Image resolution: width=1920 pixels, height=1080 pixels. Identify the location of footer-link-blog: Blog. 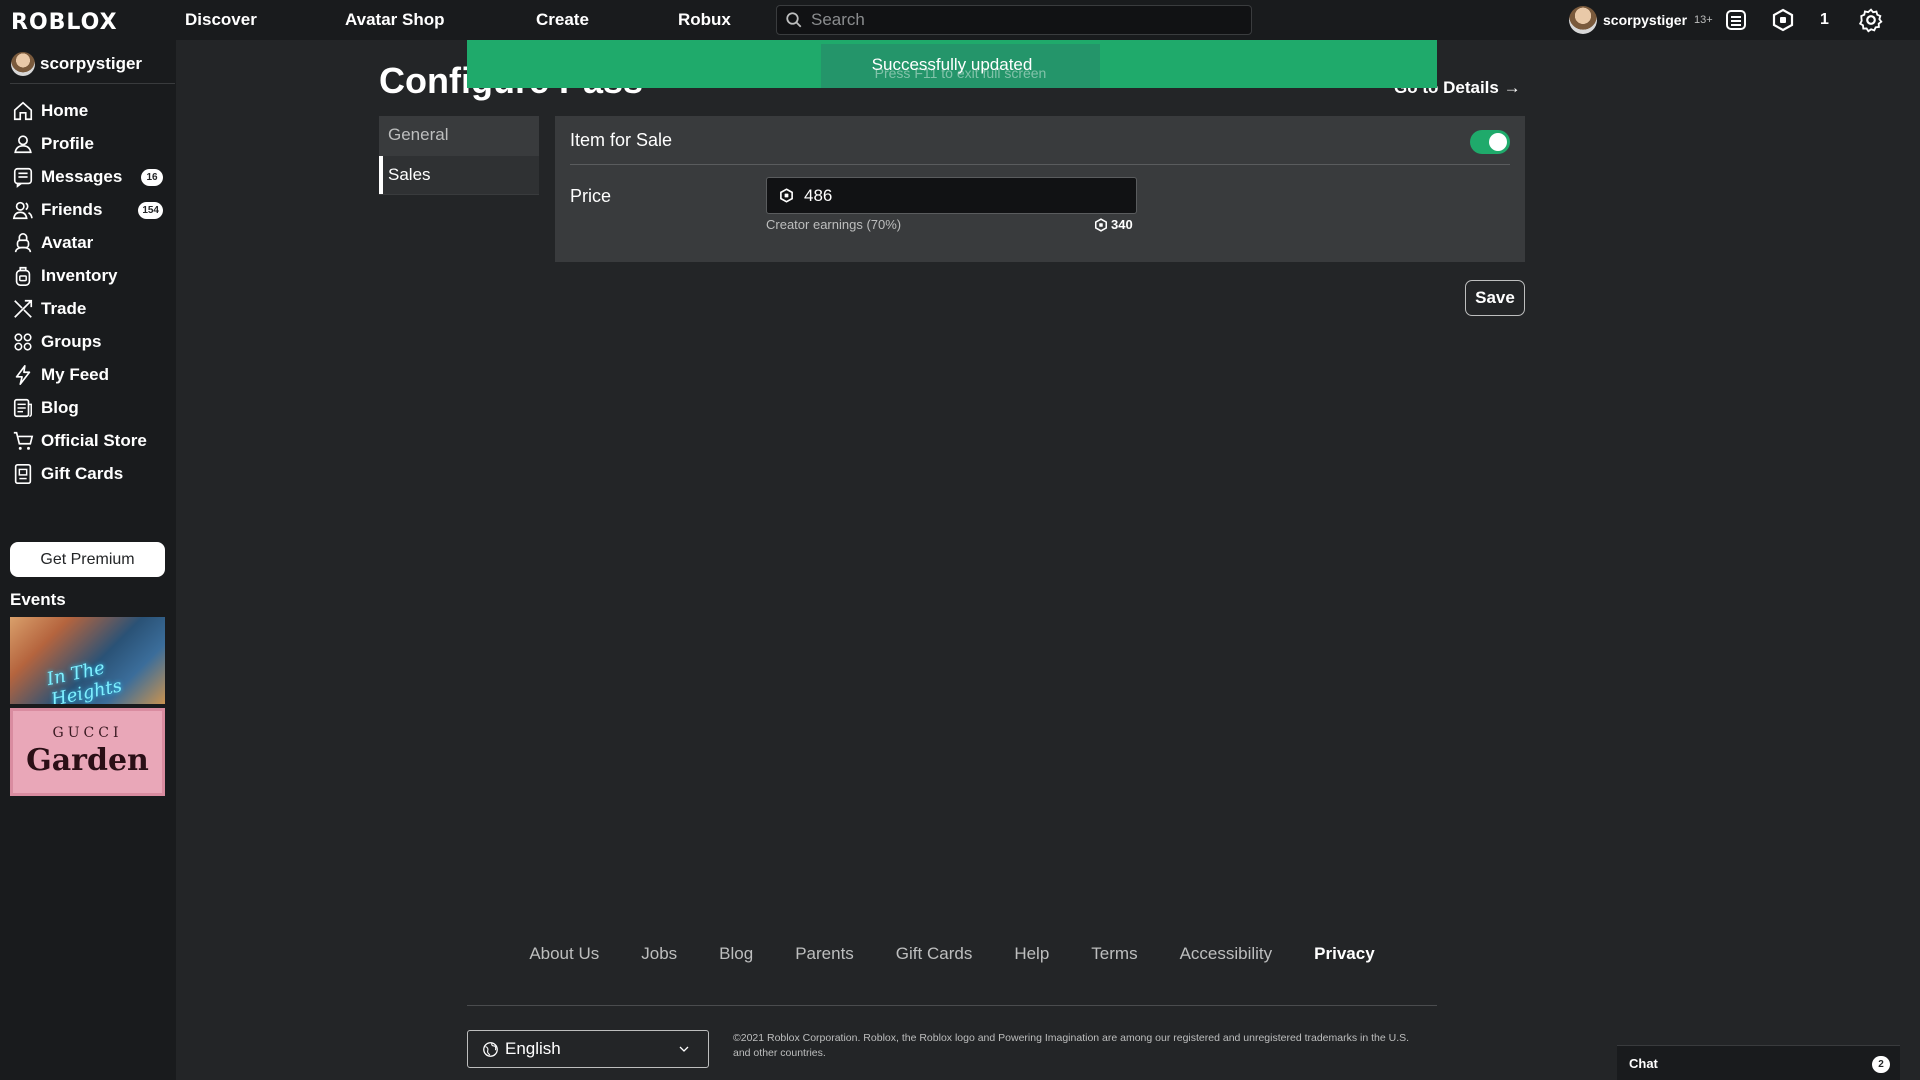
(736, 954).